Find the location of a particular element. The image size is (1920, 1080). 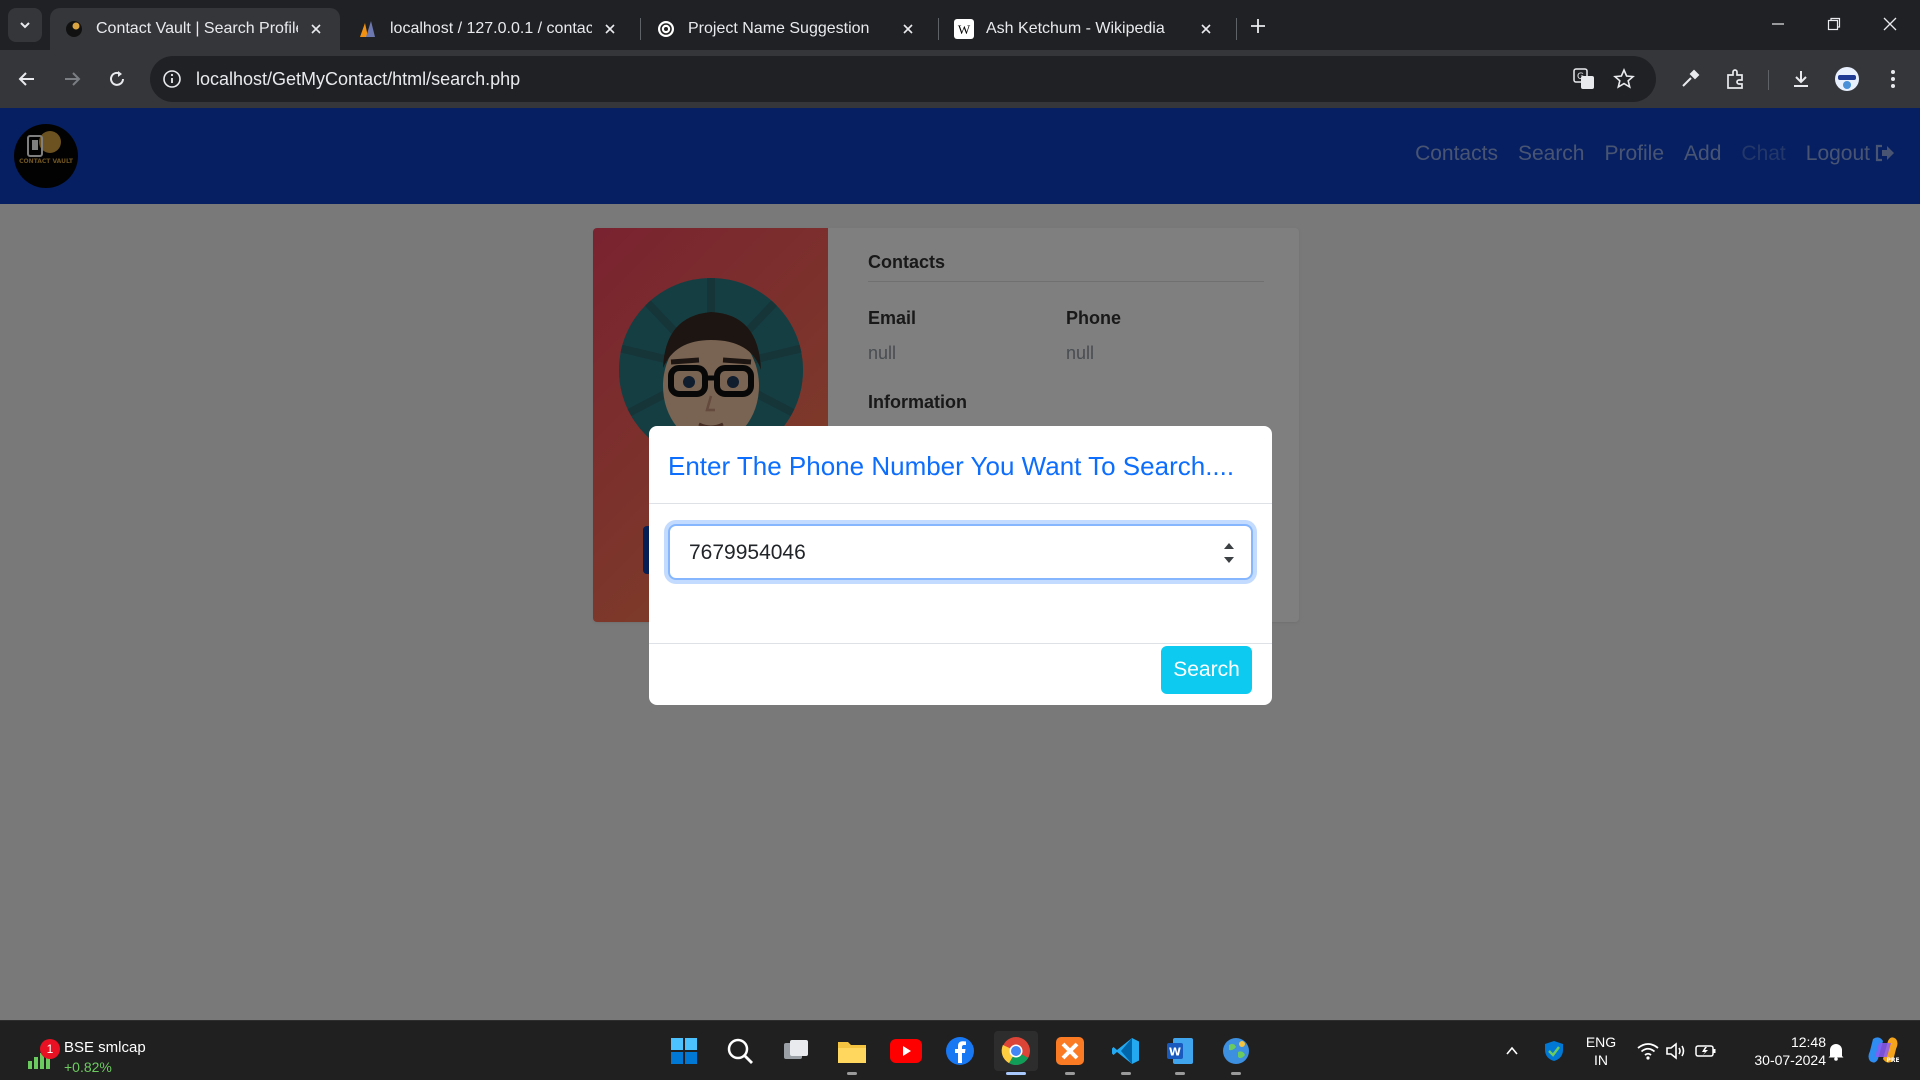

close-icon is located at coordinates (1890, 24).